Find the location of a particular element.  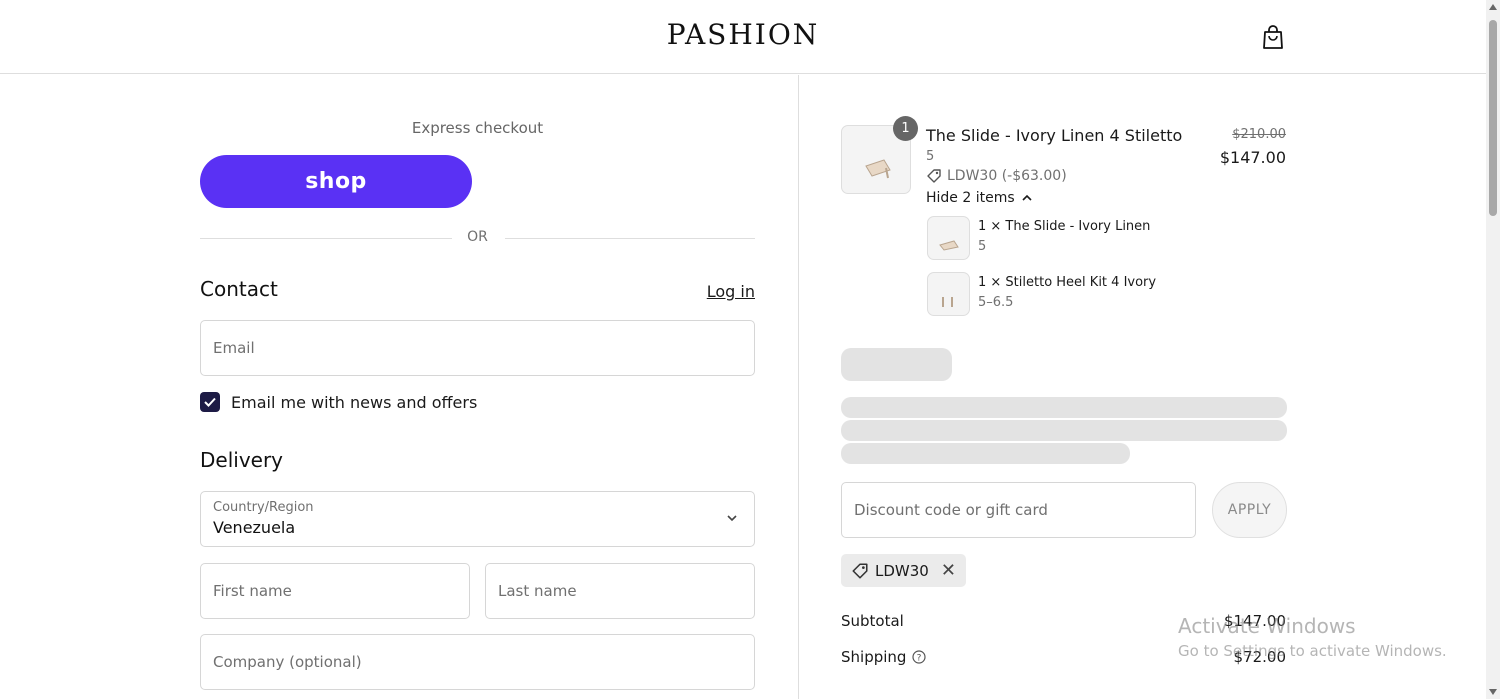

first-name-field: First name is located at coordinates (335, 591).